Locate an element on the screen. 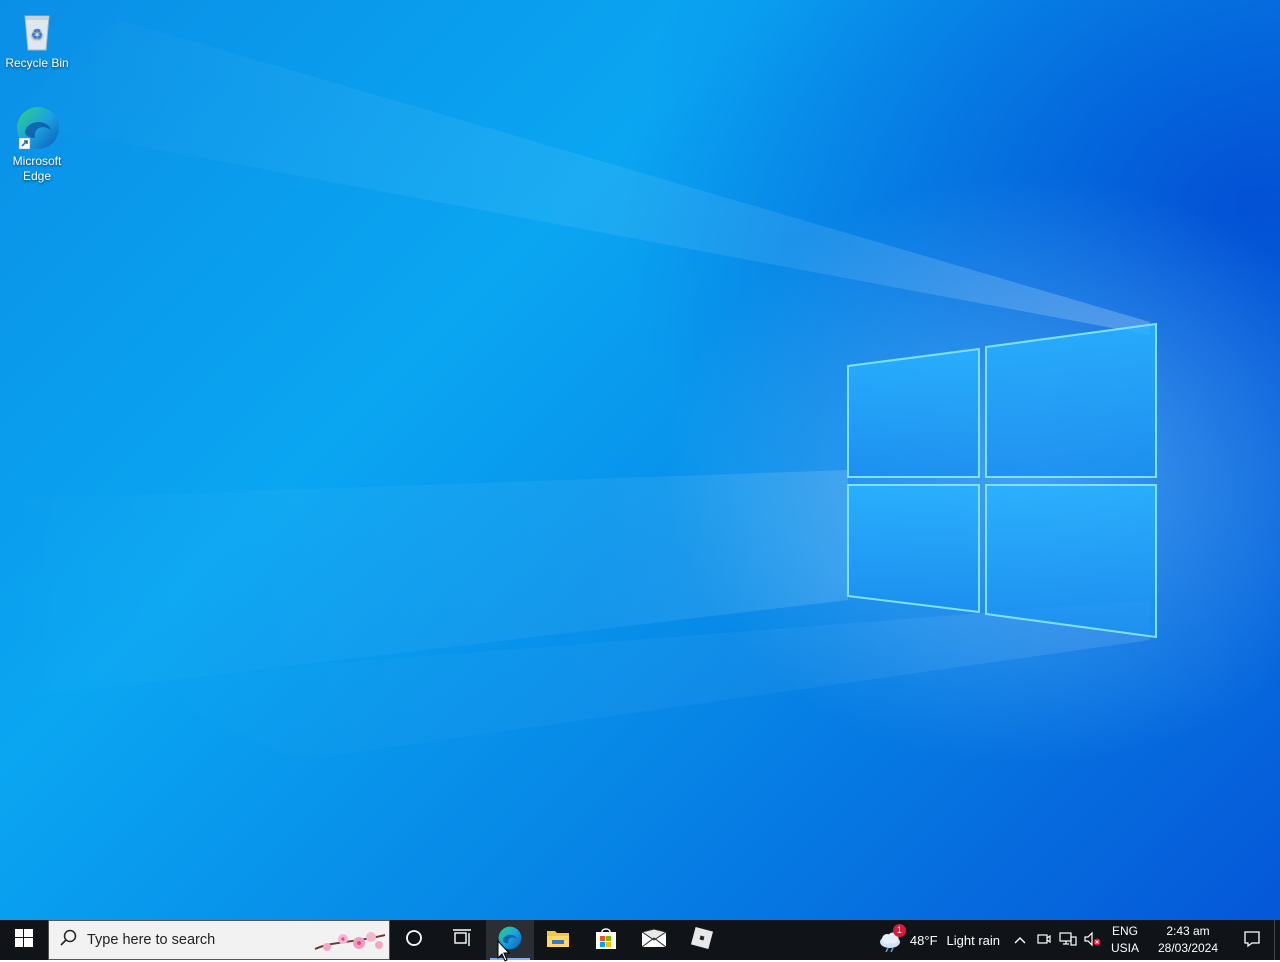 This screenshot has height=962, width=1280. mouse-cursor-icon is located at coordinates (504, 951).